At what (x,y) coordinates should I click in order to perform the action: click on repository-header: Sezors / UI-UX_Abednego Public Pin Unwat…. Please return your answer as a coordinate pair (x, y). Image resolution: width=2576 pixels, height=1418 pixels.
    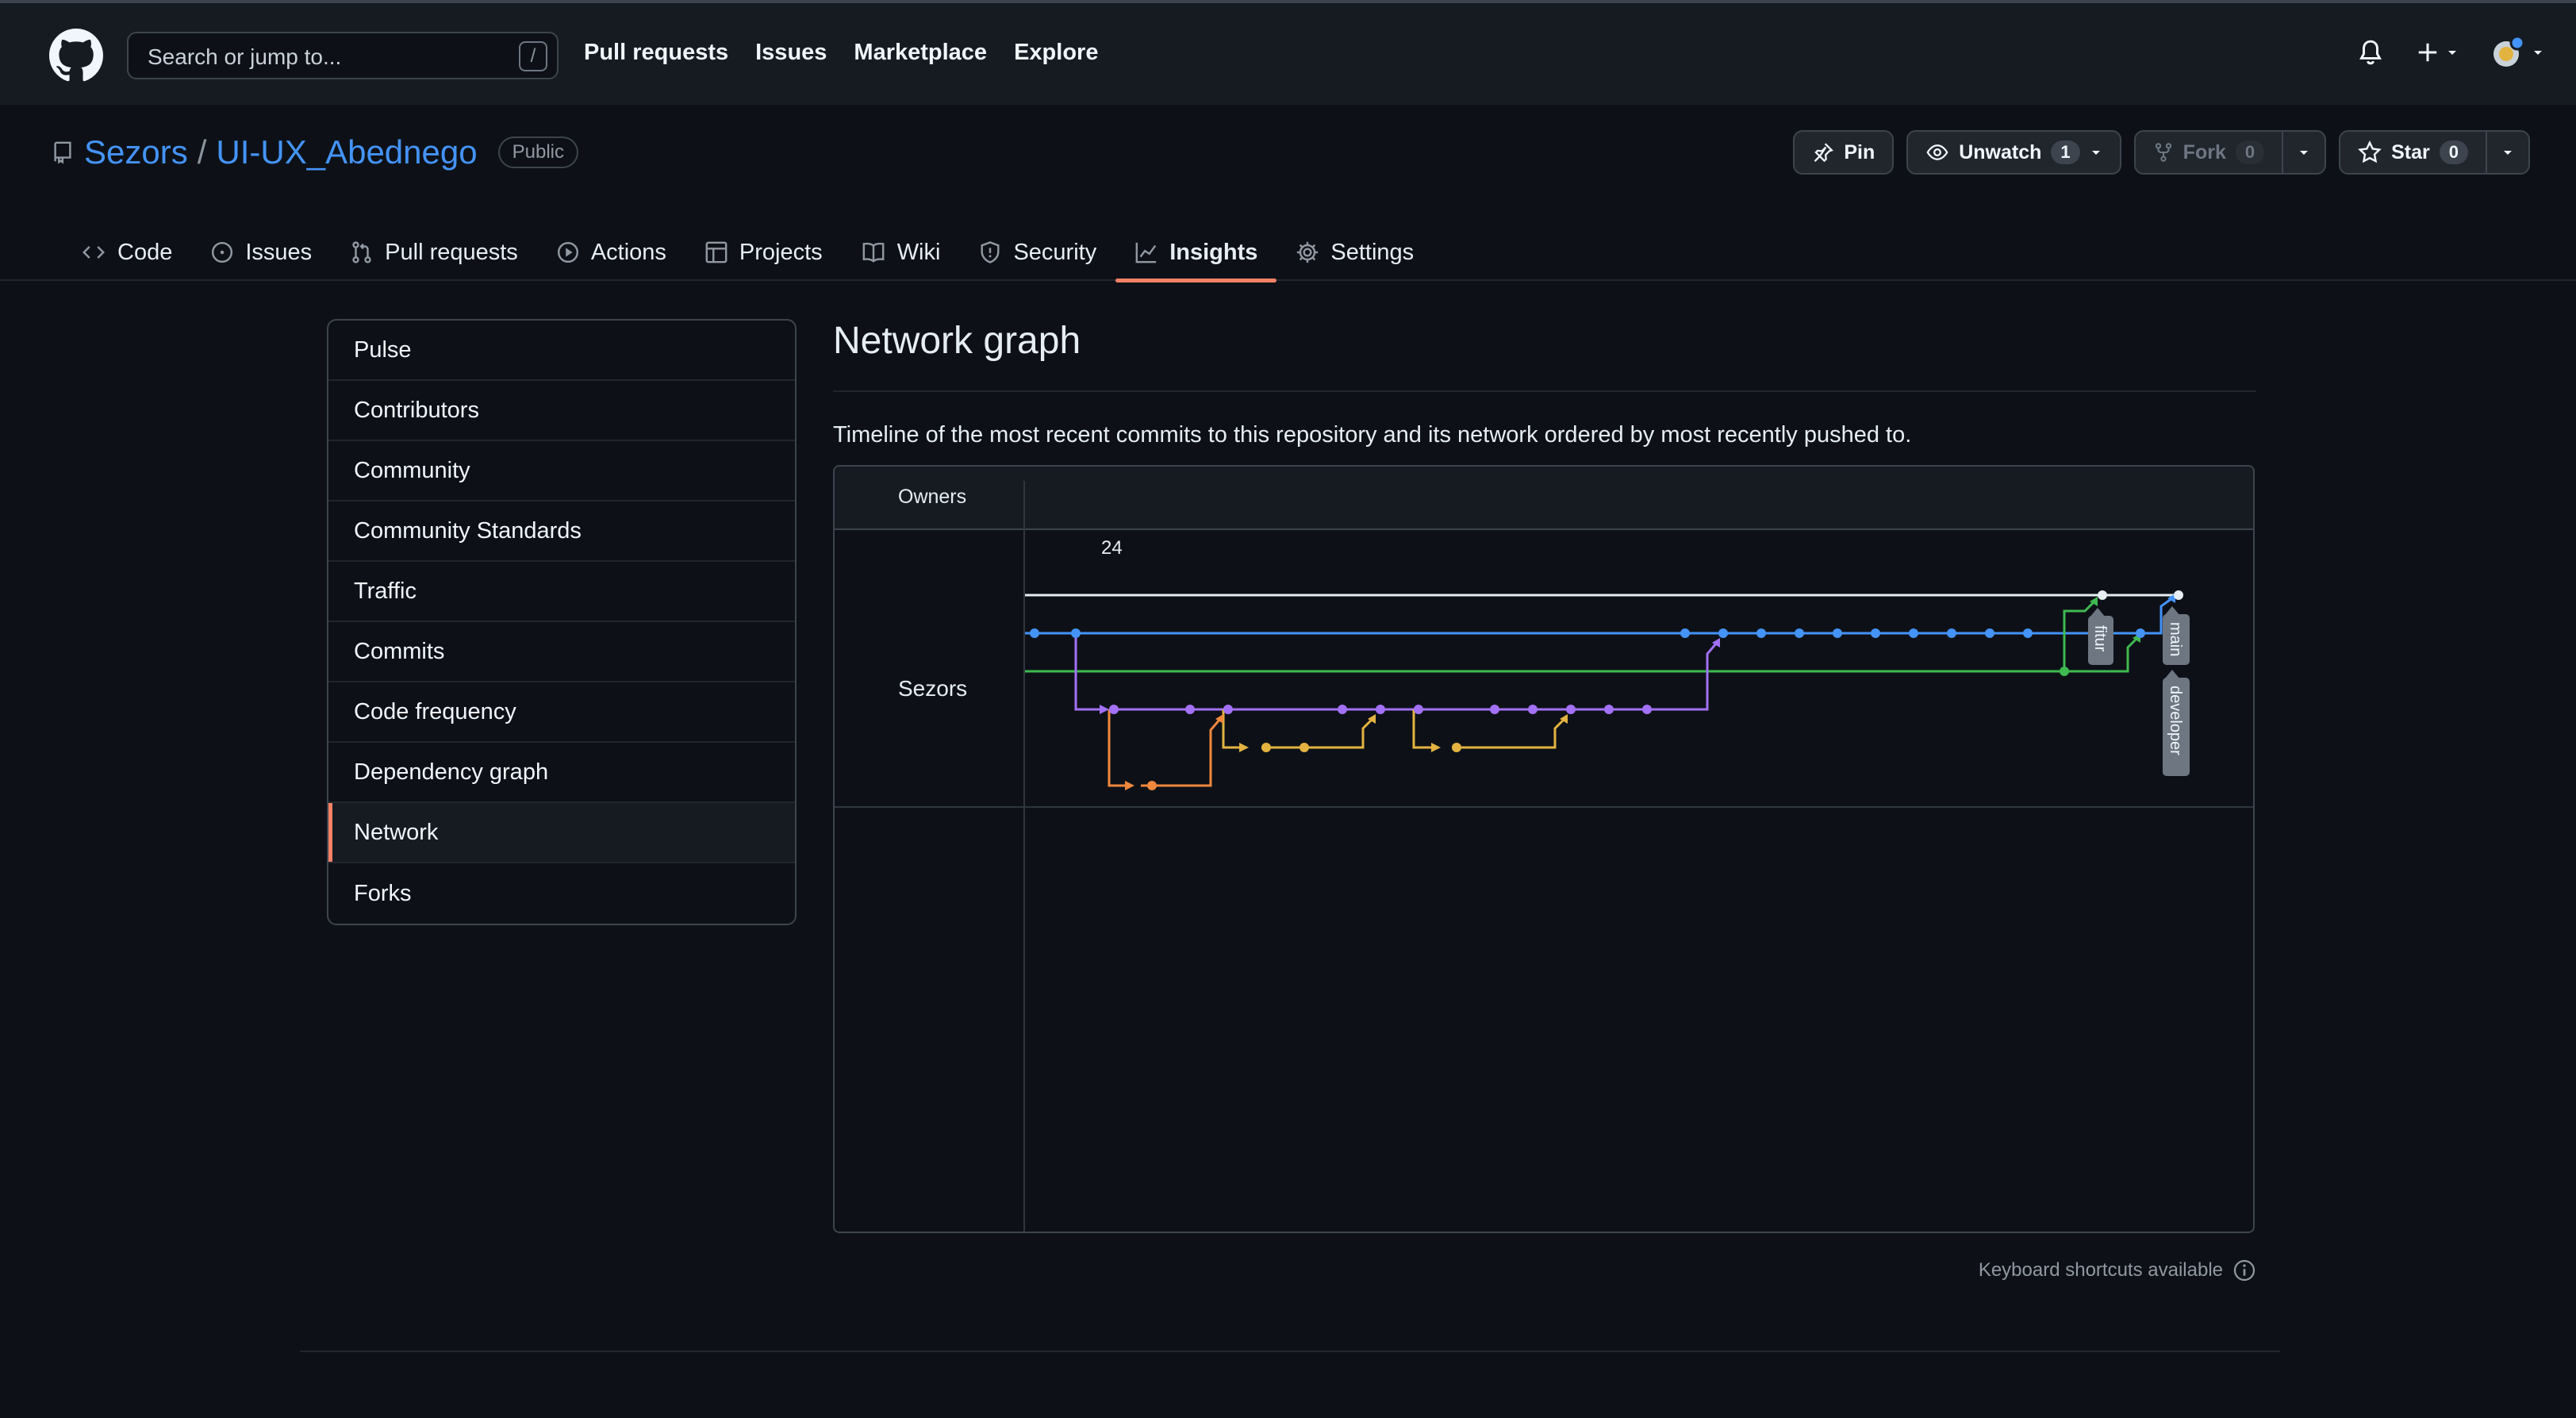
    Looking at the image, I should click on (1288, 193).